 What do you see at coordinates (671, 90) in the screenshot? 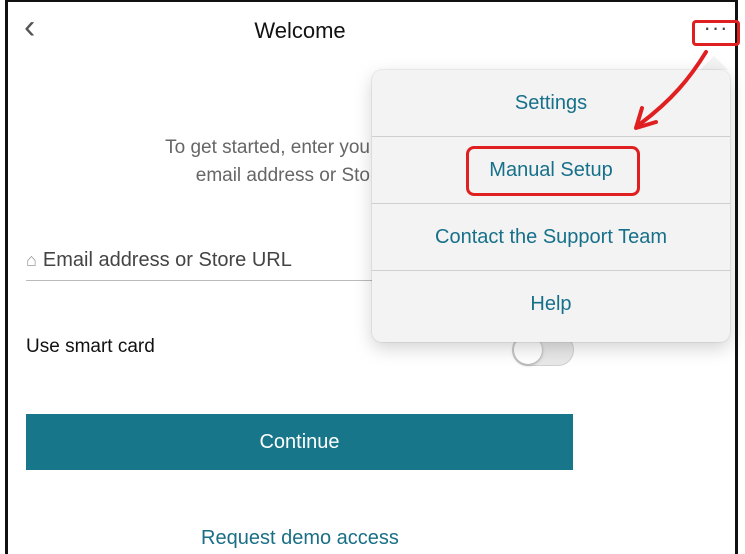
I see `annotation-arrow` at bounding box center [671, 90].